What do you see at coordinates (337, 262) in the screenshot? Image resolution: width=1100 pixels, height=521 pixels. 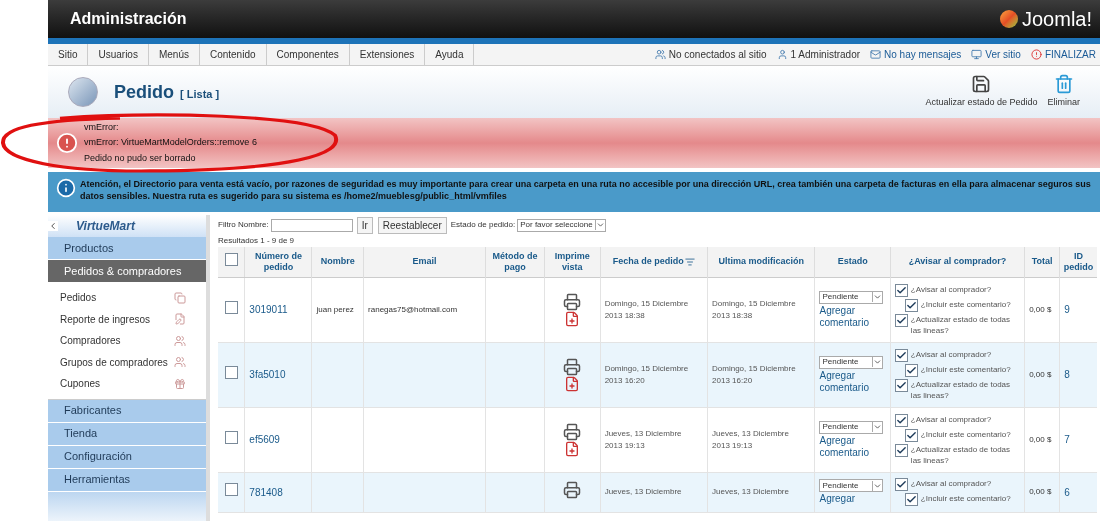 I see `column-header: Nombre` at bounding box center [337, 262].